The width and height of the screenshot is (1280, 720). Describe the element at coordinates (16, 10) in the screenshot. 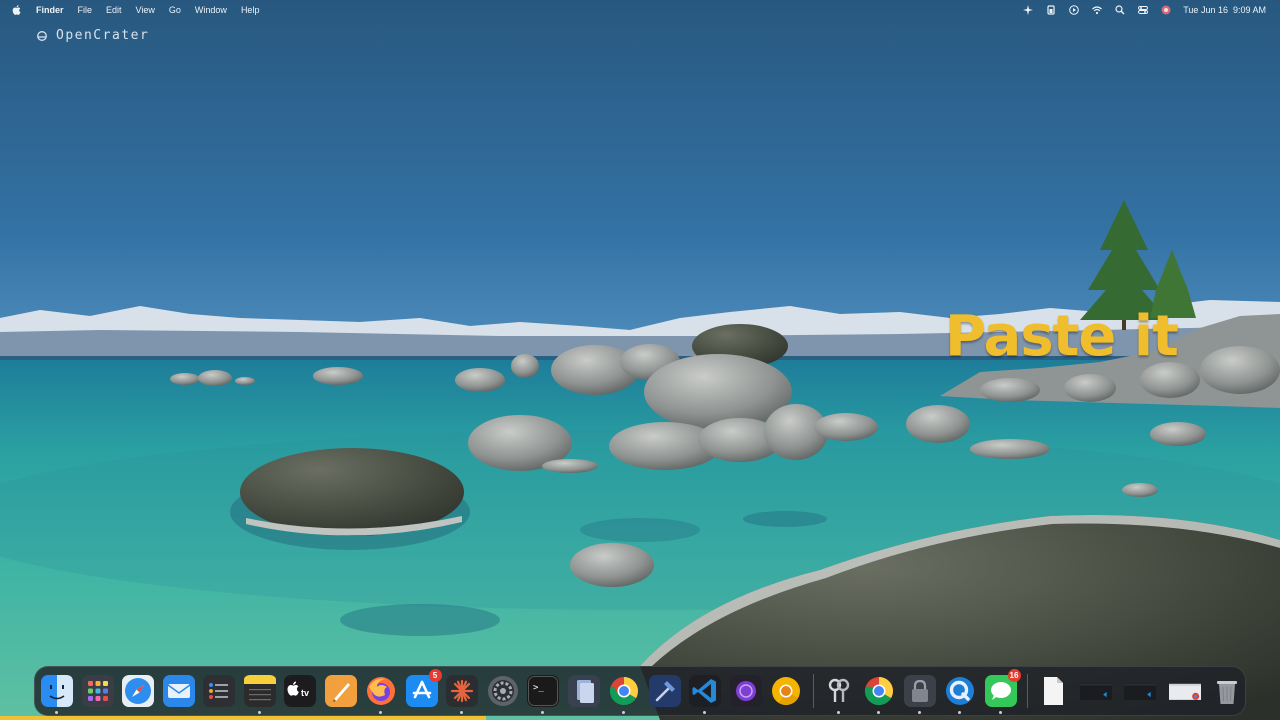

I see `apple-menu-icon` at that location.